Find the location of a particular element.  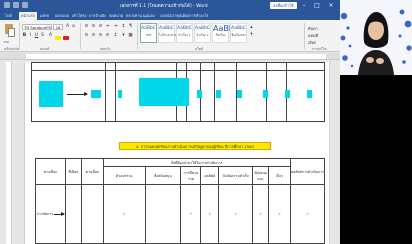

maximize-icon: □ is located at coordinates (317, 5).